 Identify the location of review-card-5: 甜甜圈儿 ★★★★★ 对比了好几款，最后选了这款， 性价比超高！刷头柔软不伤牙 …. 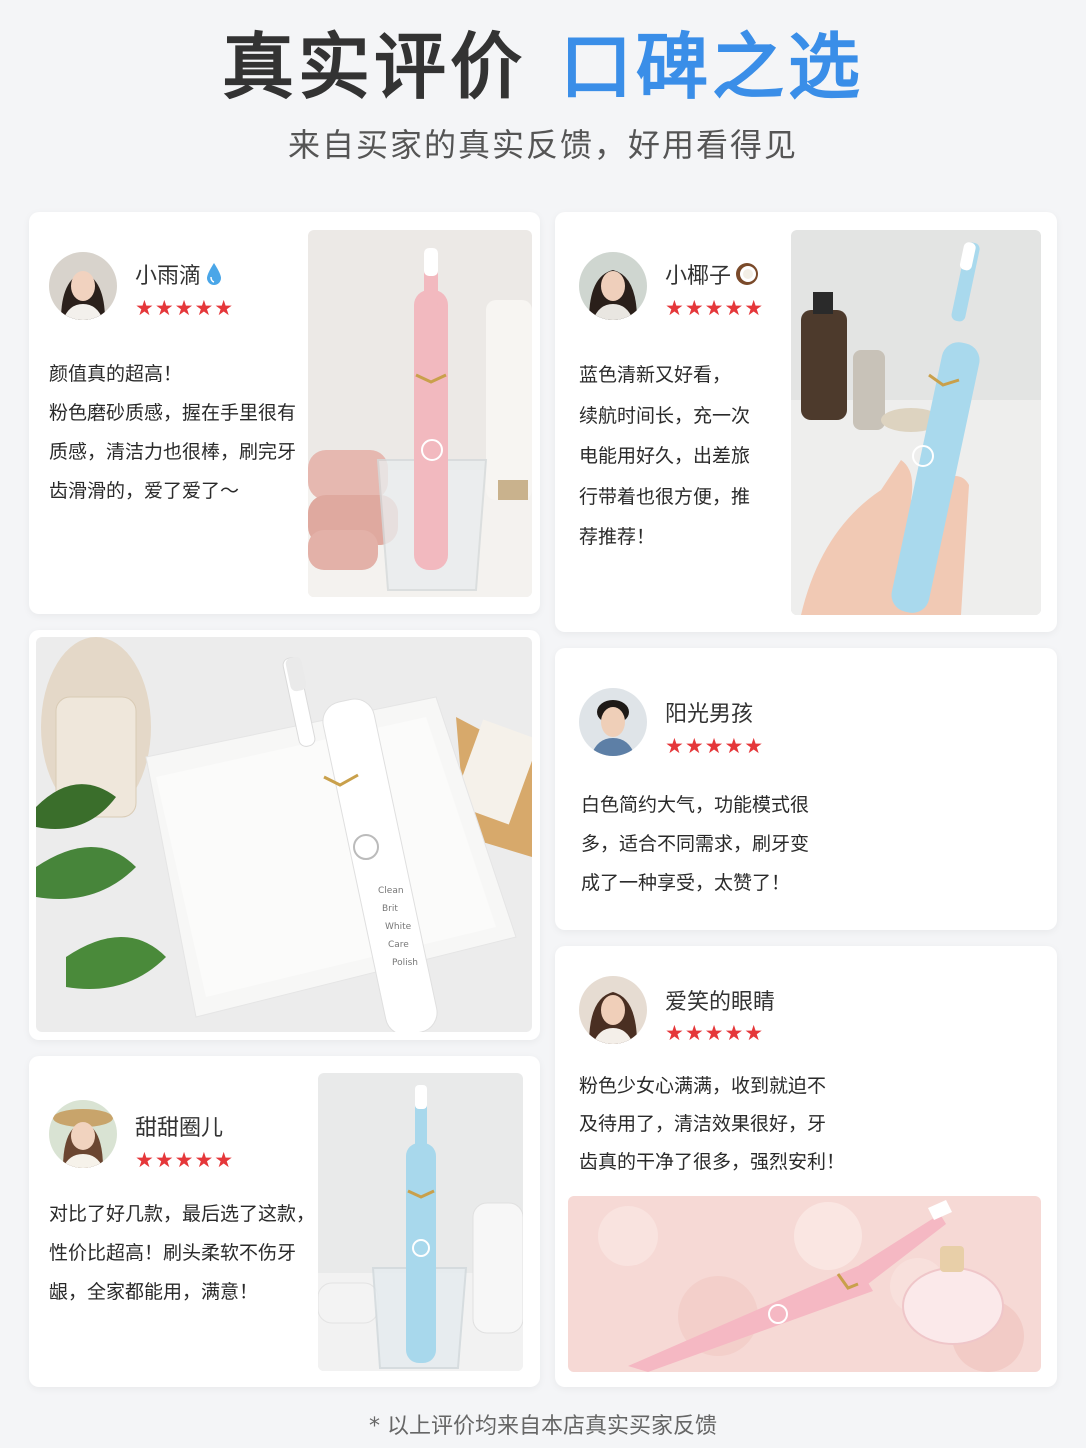
(284, 1221).